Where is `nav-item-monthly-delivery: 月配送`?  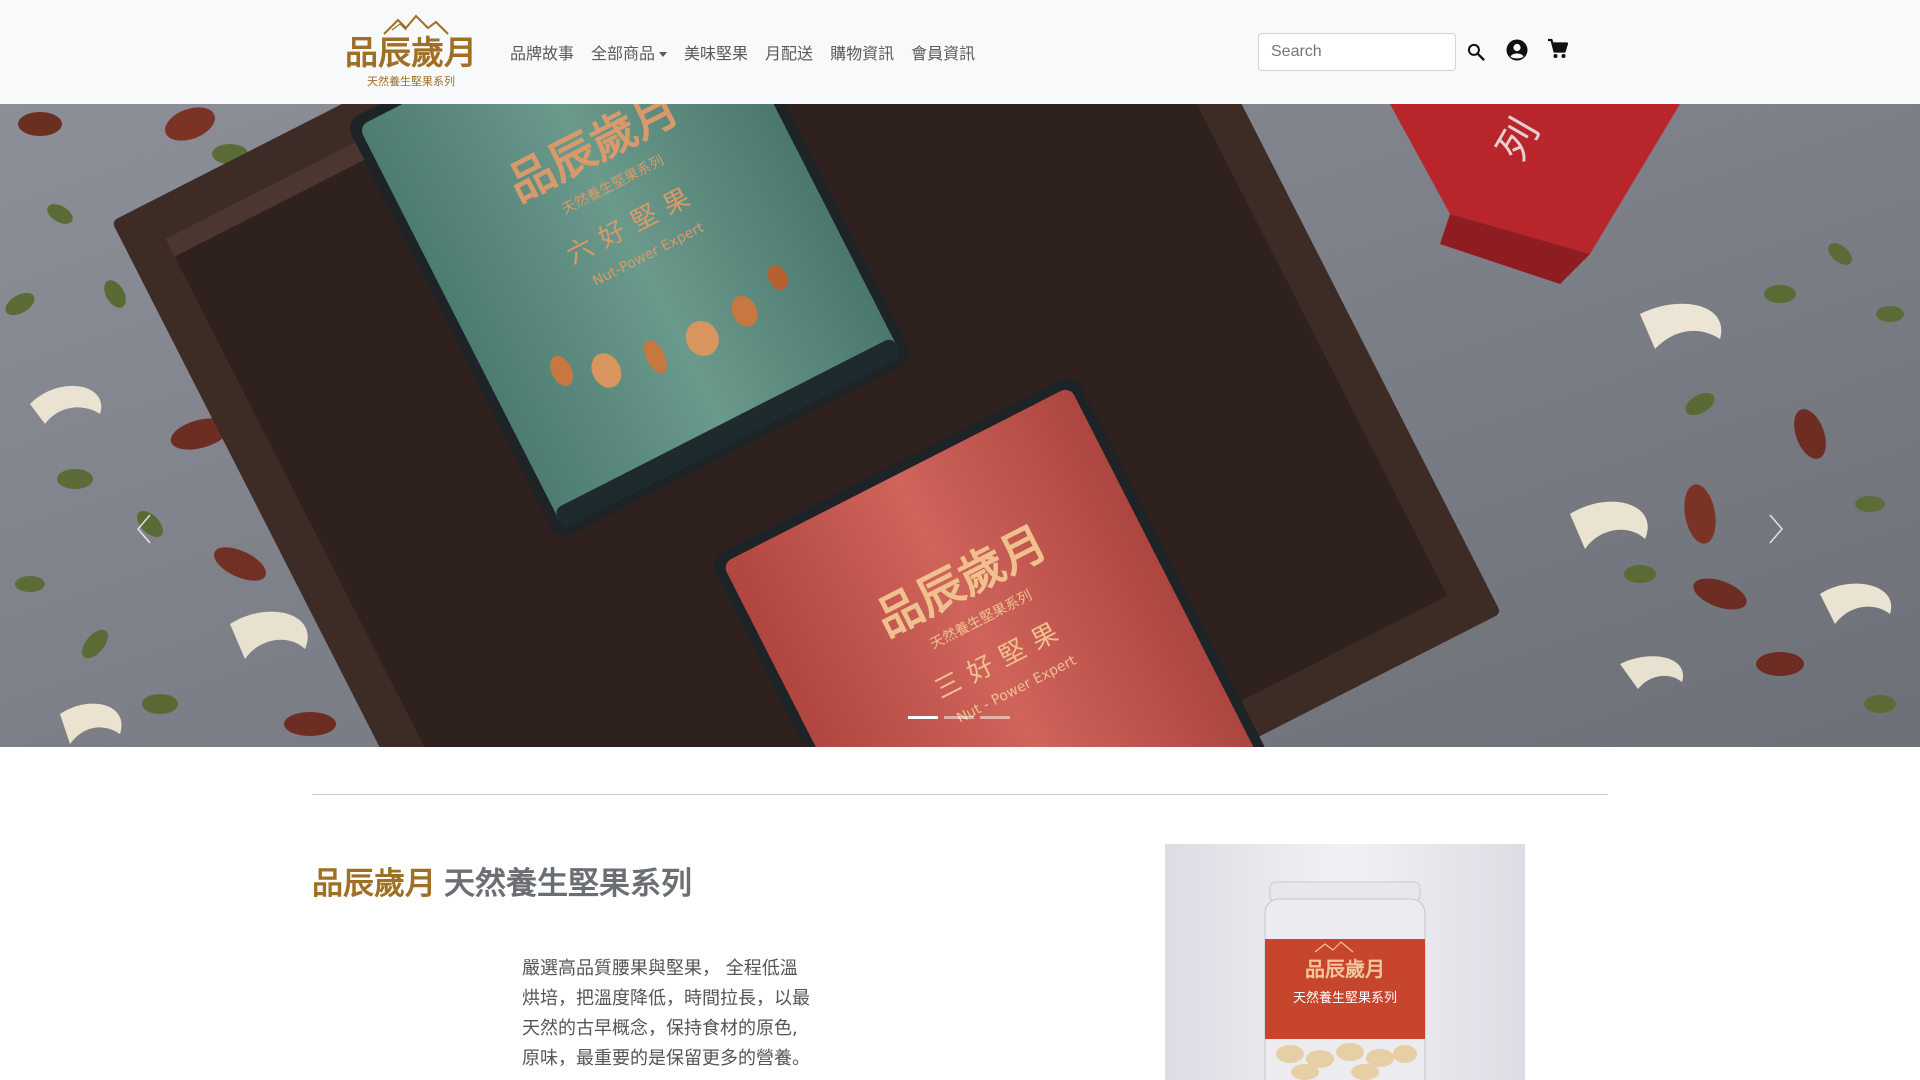 nav-item-monthly-delivery: 月配送 is located at coordinates (789, 52).